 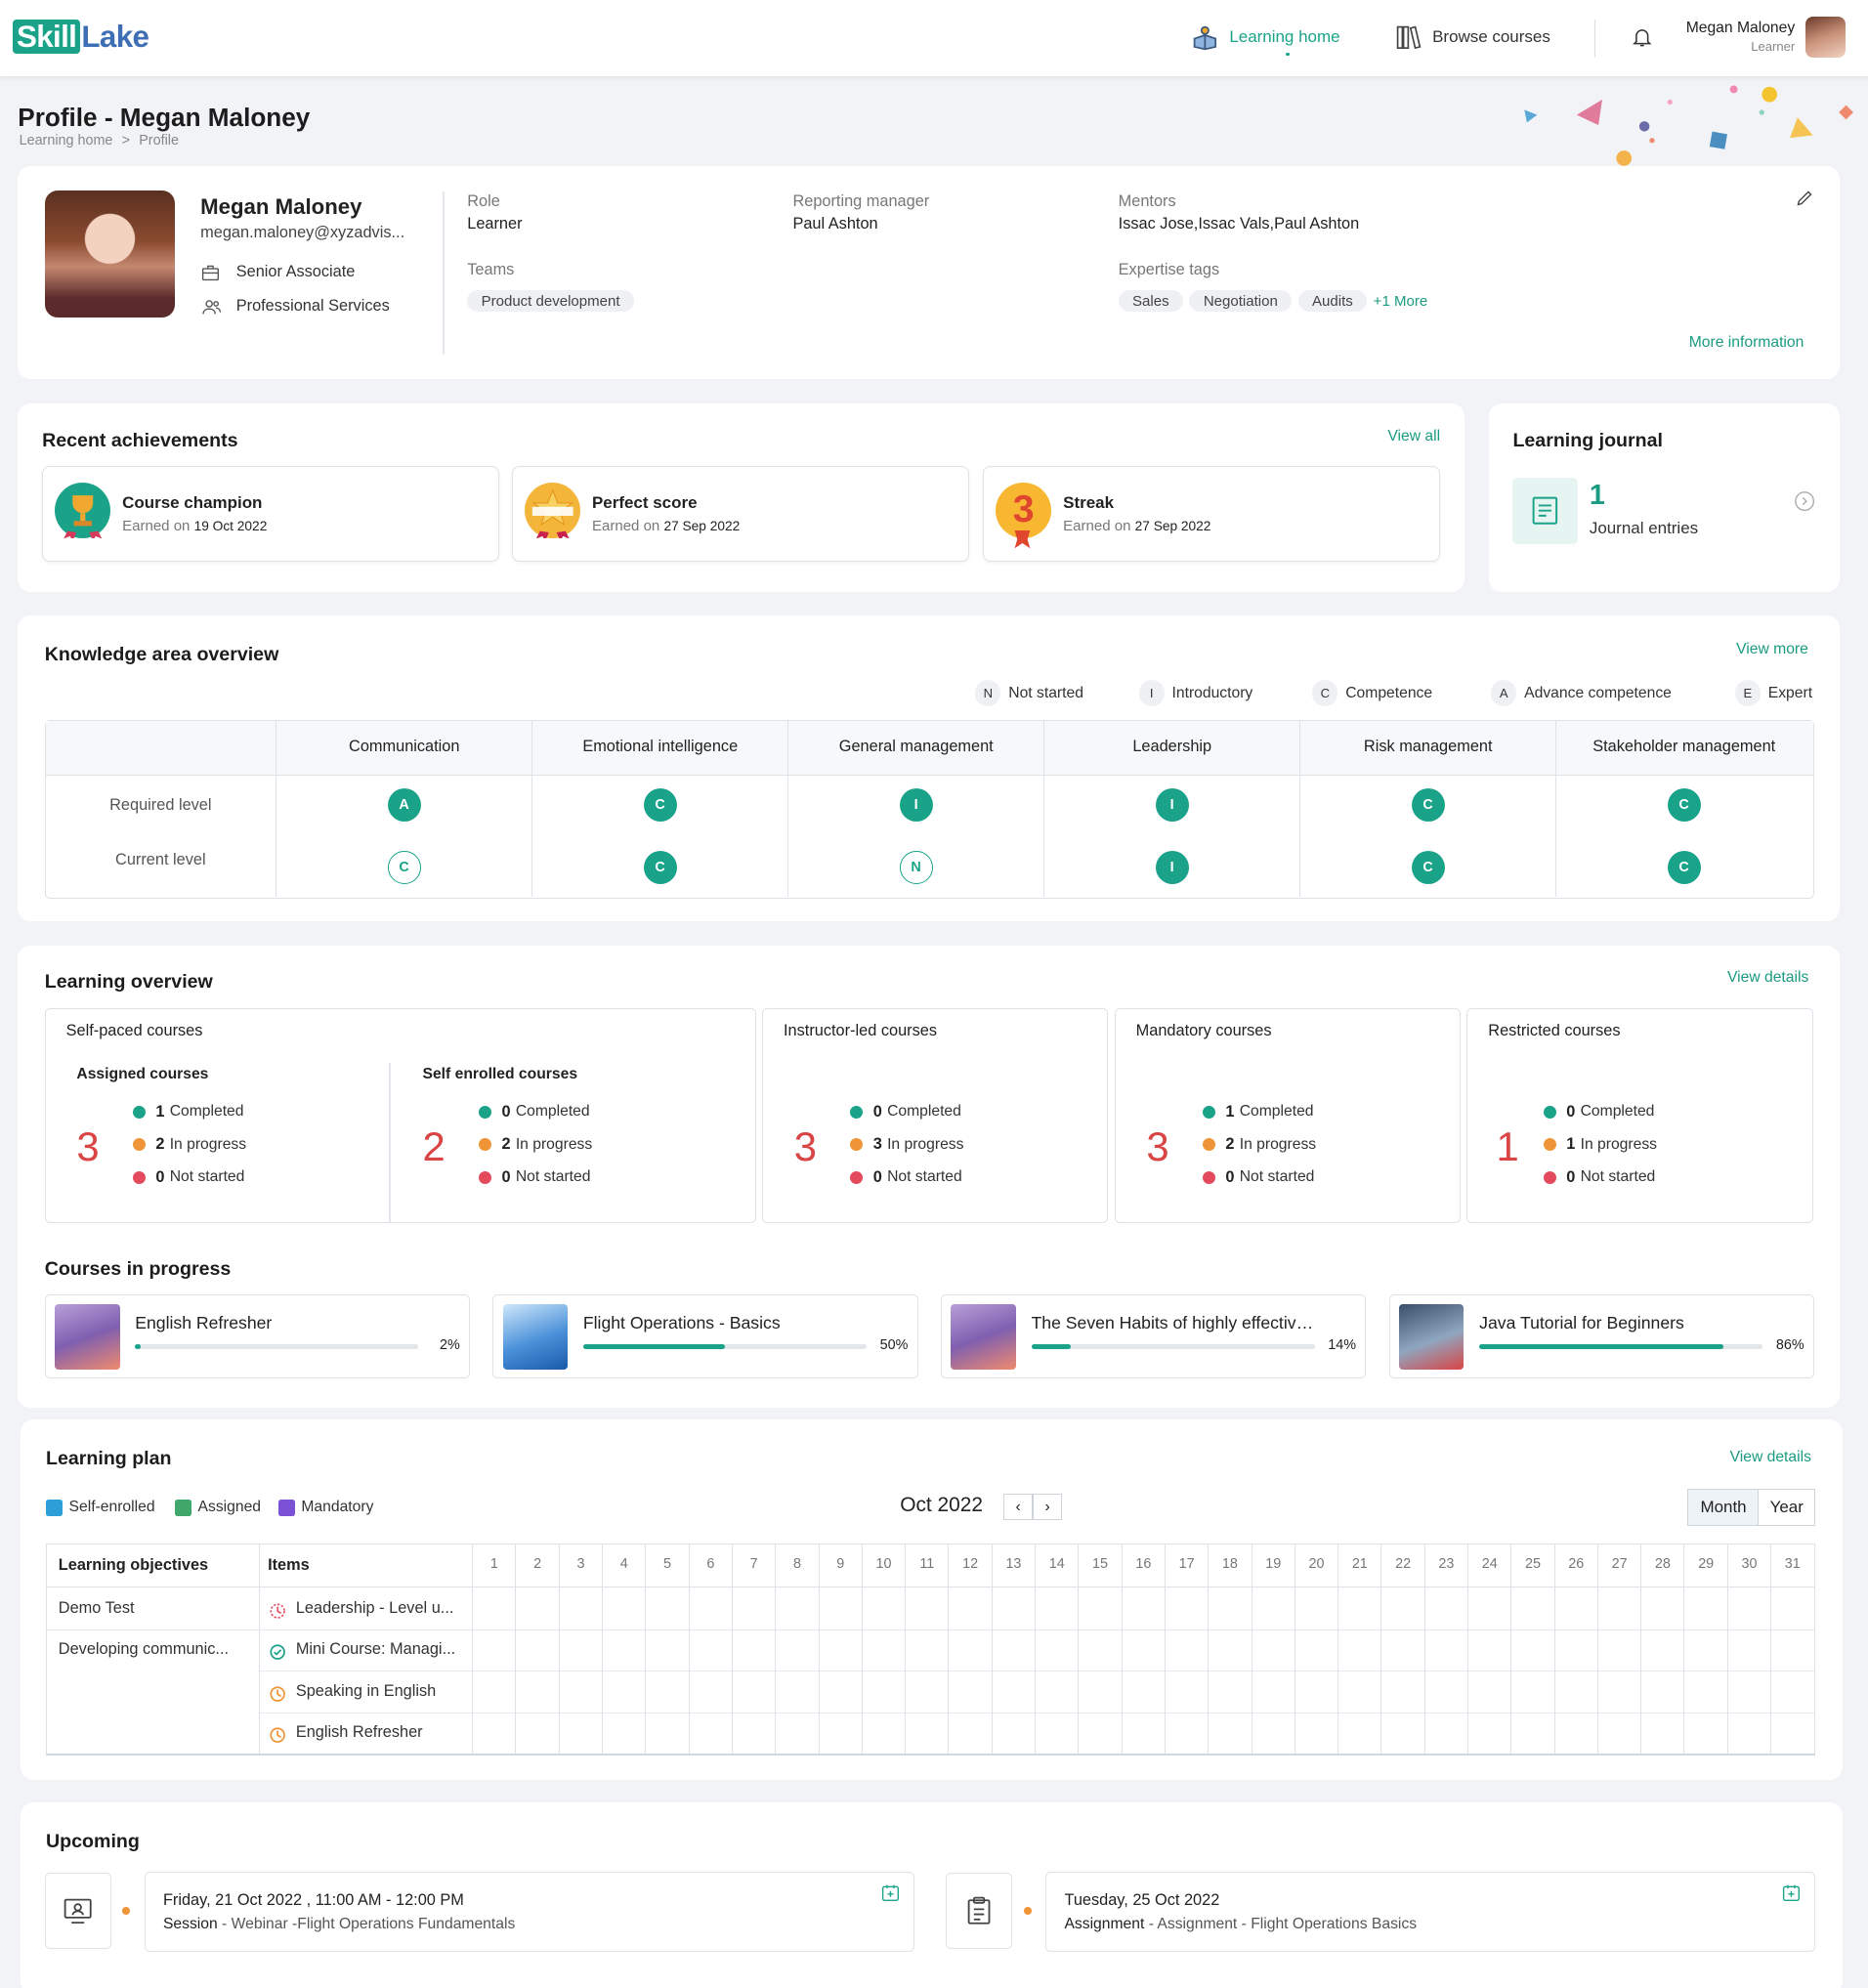 I want to click on mentors-value: Issac Jose,Issac Vals,Paul Ashton, so click(x=1239, y=223).